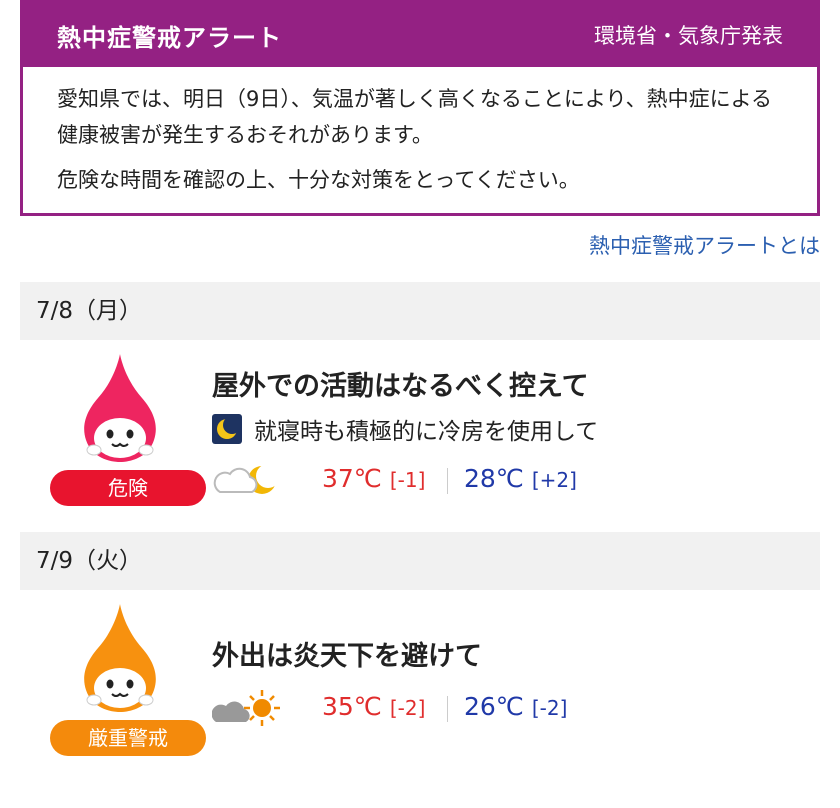  I want to click on date-bar-day1: 7/8（月）, so click(420, 311).